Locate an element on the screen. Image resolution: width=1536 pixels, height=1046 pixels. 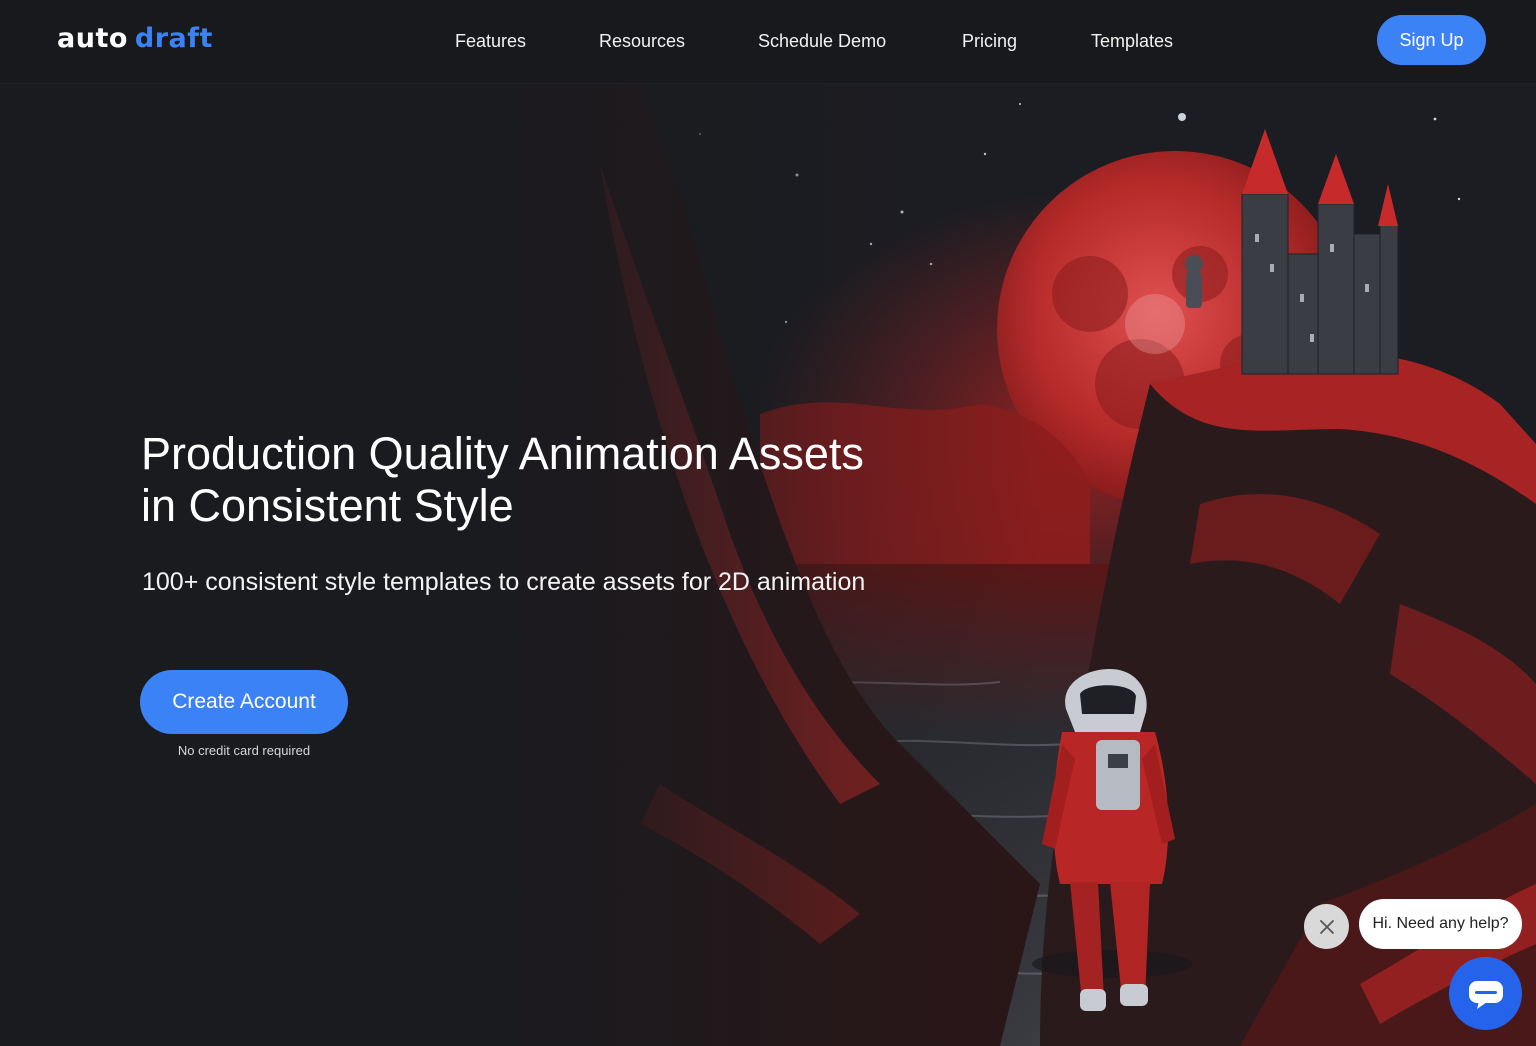
chat-launcher-button is located at coordinates (1485, 993).